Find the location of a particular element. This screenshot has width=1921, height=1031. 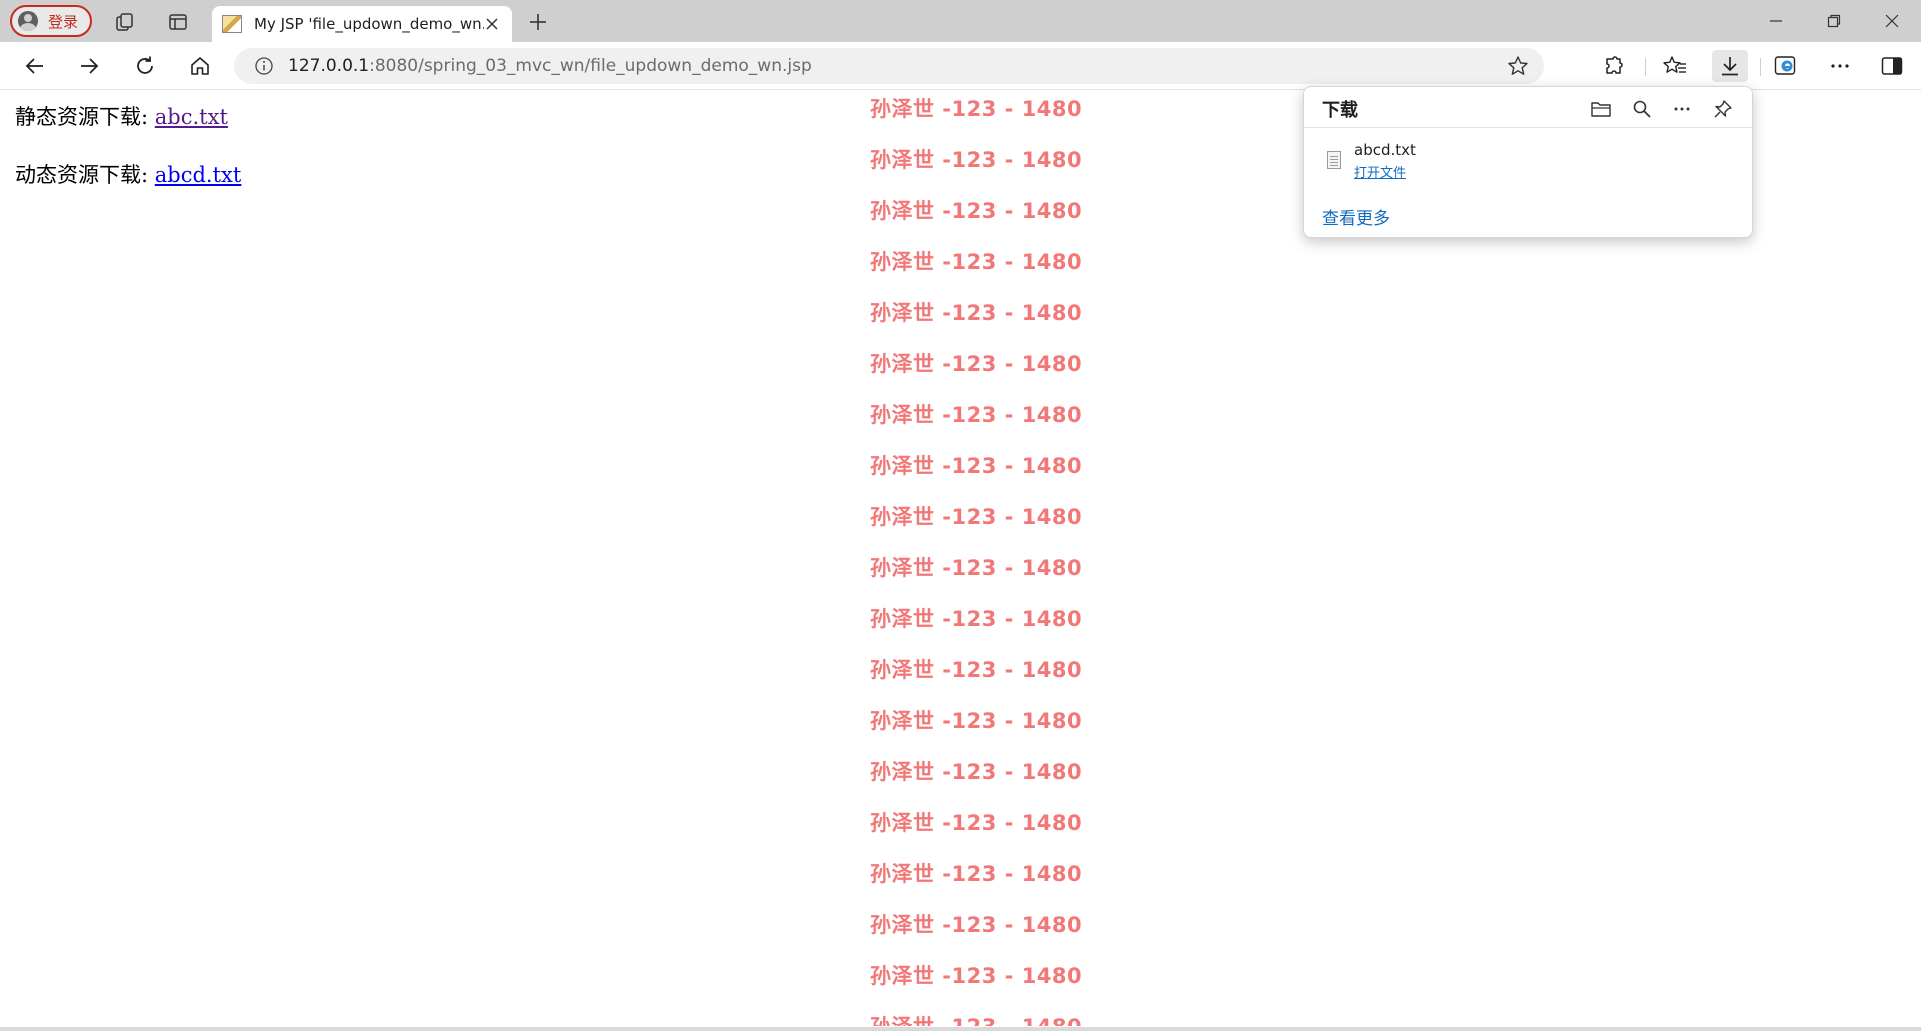

download-icon is located at coordinates (1730, 66).